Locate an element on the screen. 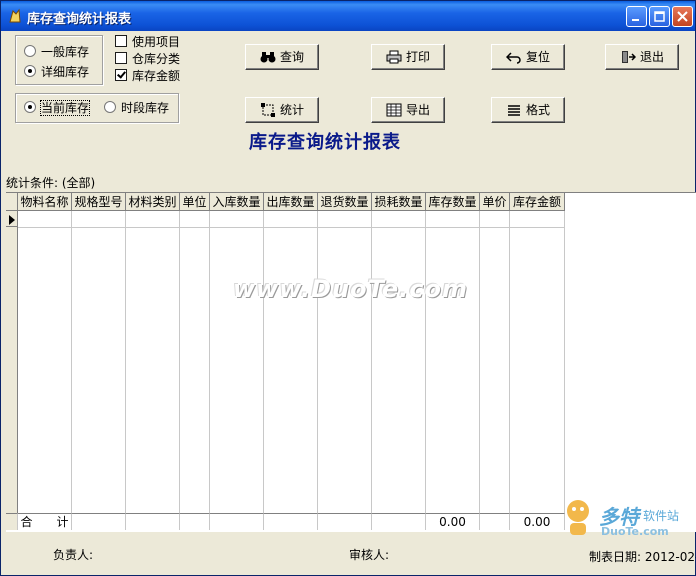 This screenshot has width=696, height=576. row-indicator-column is located at coordinates (12, 362).